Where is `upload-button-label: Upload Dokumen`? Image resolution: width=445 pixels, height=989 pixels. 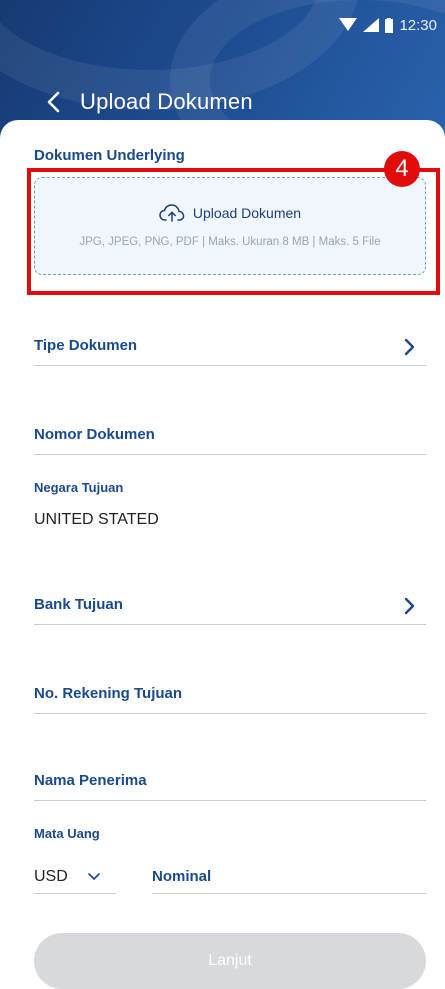
upload-button-label: Upload Dokumen is located at coordinates (247, 213).